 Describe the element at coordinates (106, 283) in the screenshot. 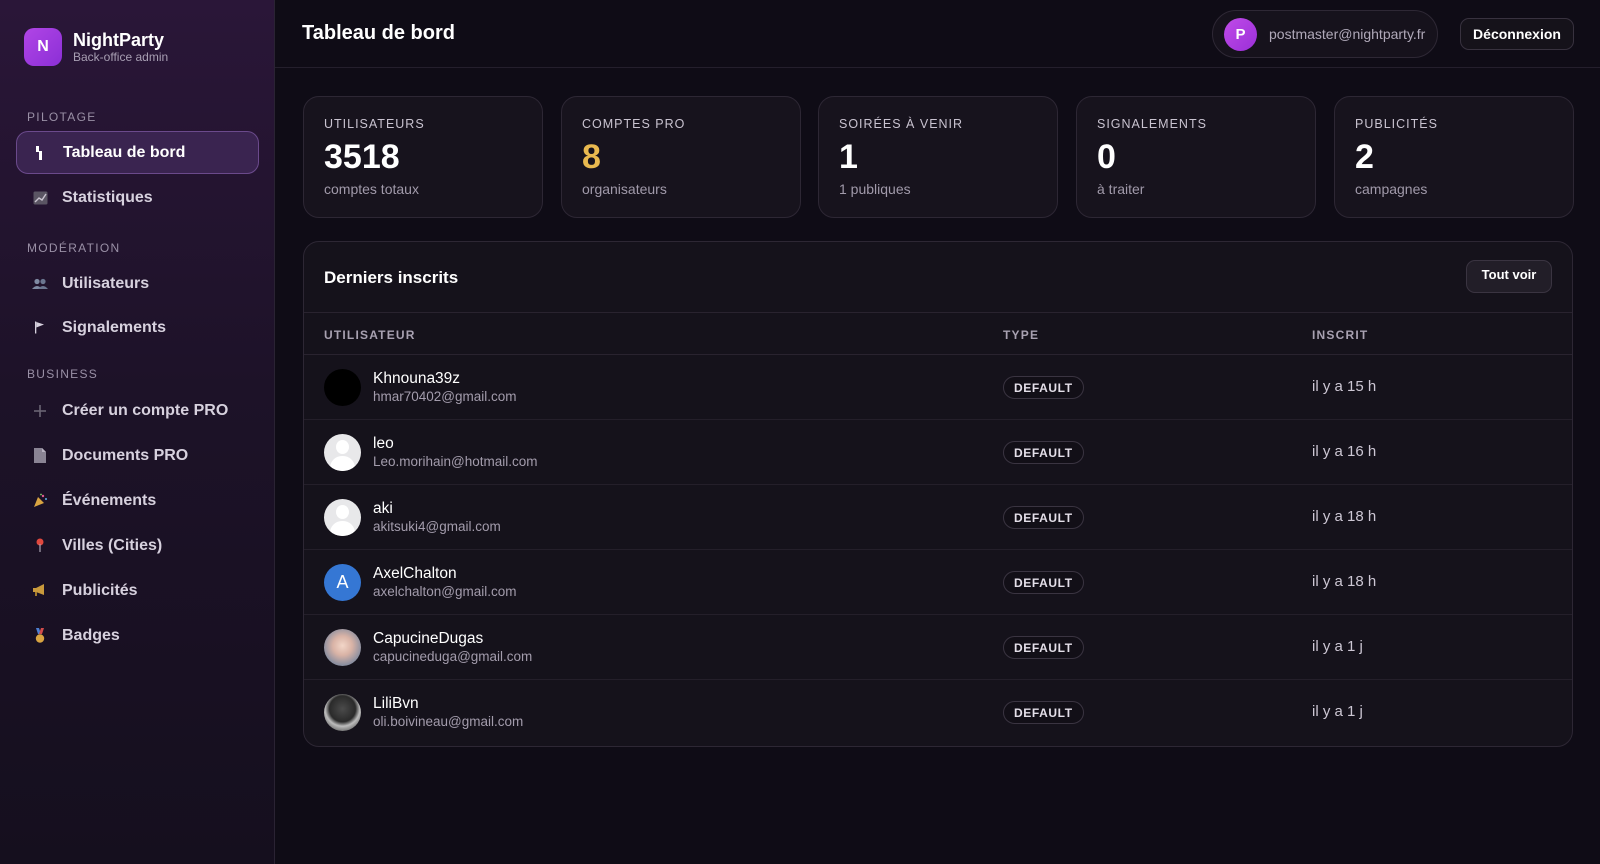

I see `sidebar-item-label: Utilisateurs` at that location.